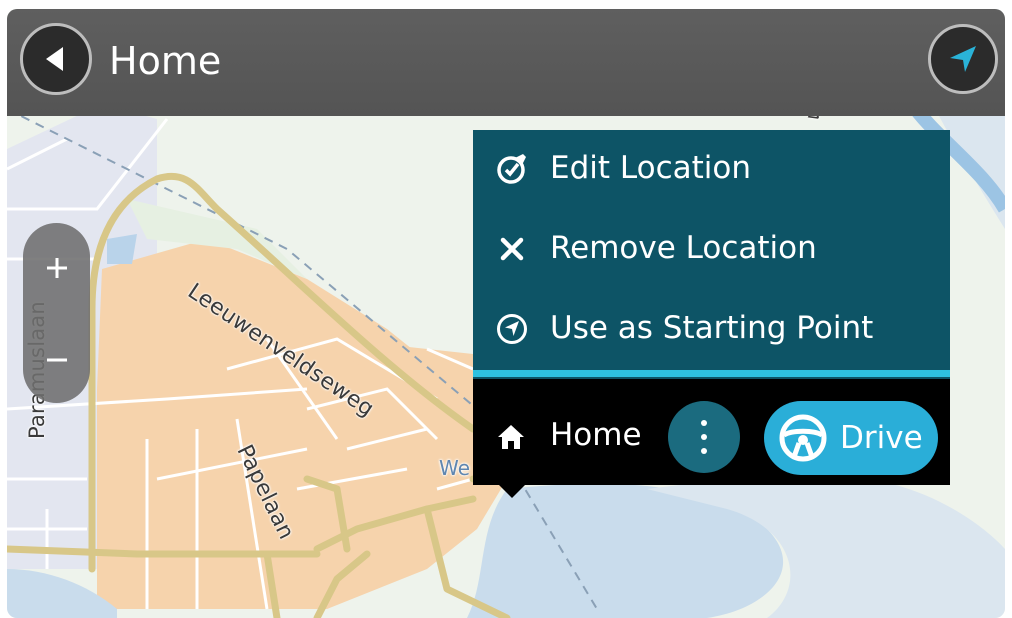 The height and width of the screenshot is (618, 1012). What do you see at coordinates (881, 438) in the screenshot?
I see `drive-label: Drive` at bounding box center [881, 438].